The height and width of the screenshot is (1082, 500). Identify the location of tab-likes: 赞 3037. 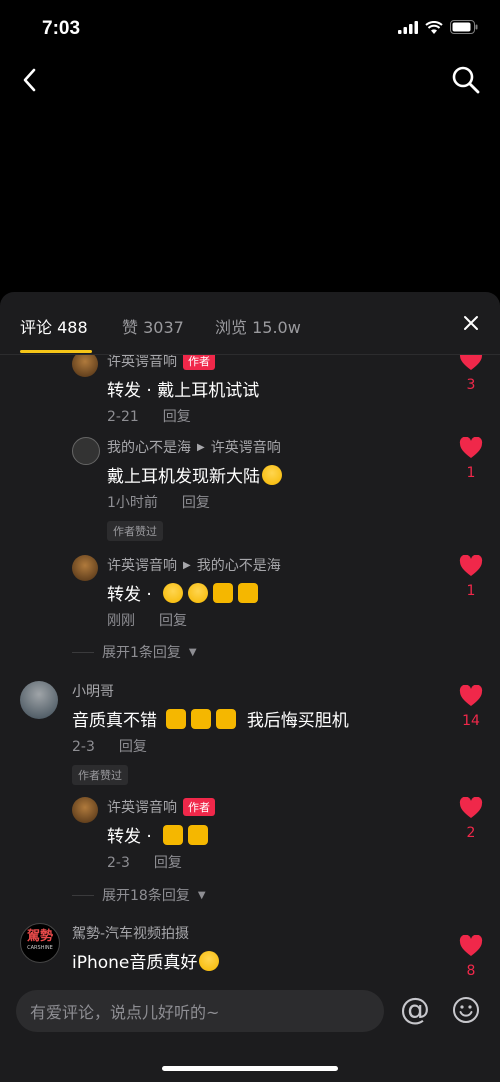
(153, 326).